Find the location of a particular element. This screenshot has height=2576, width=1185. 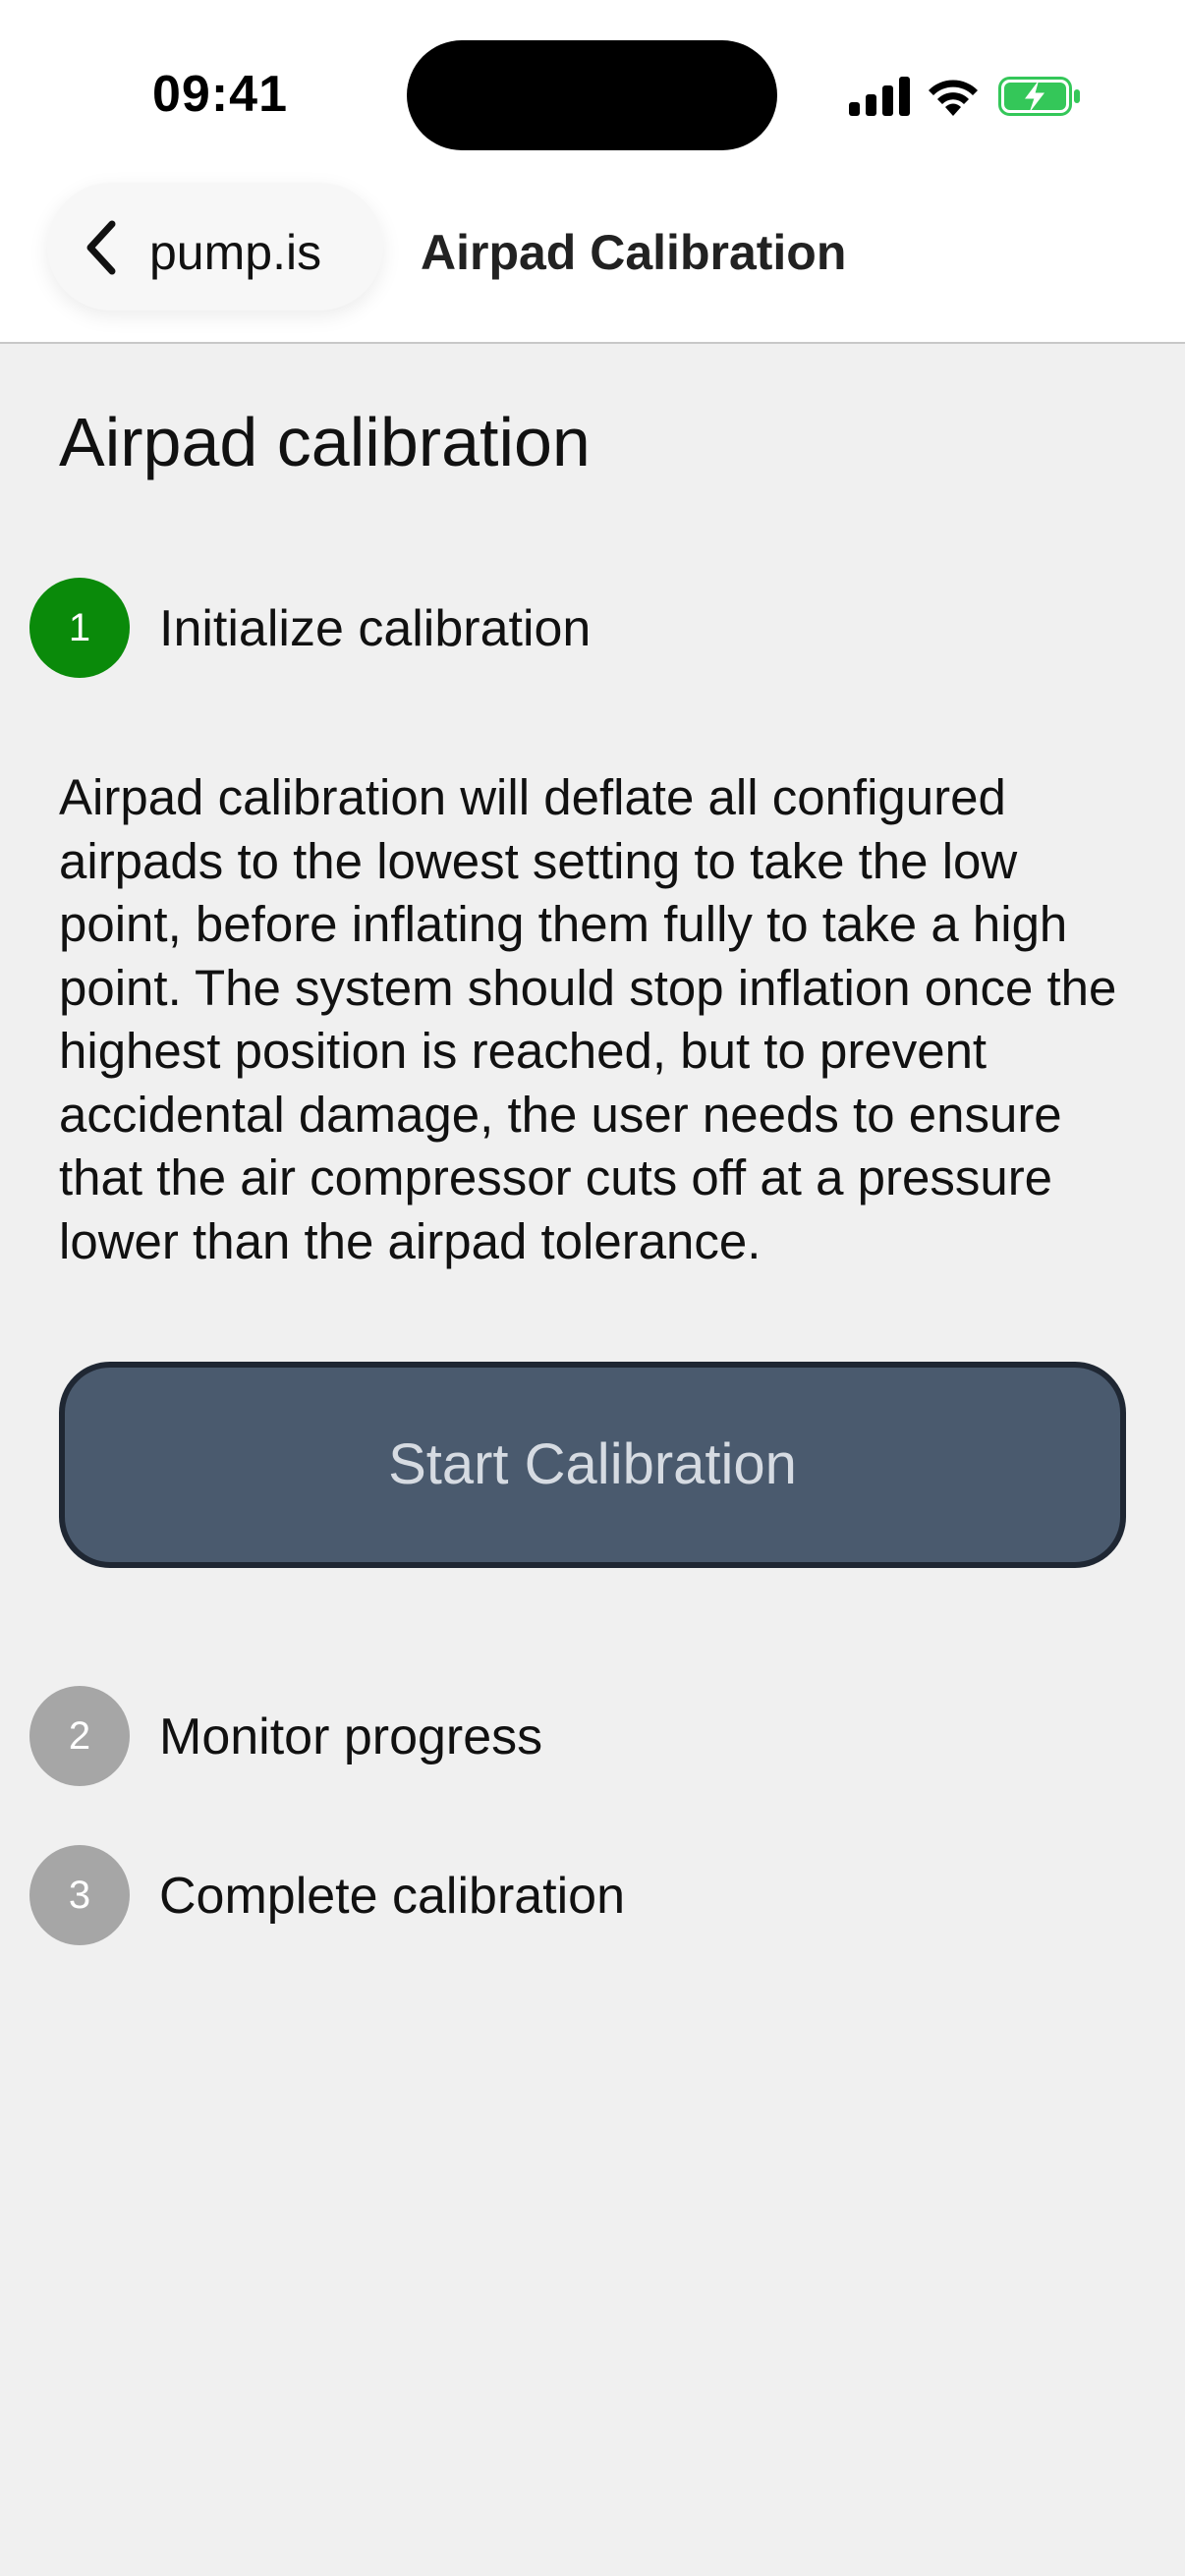

navigation-bar: pump.is Airpad Calibration is located at coordinates (592, 255).